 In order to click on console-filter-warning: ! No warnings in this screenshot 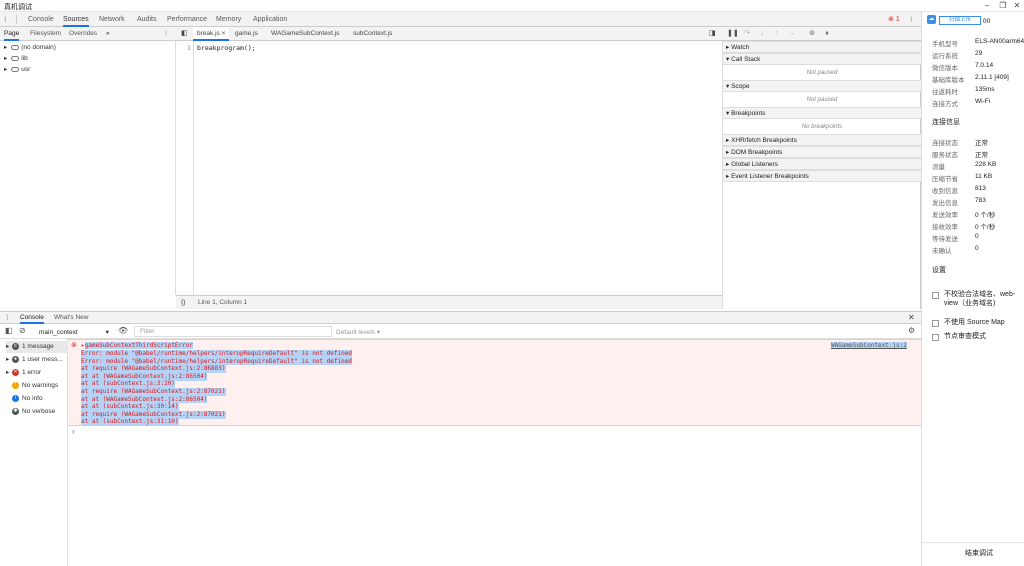, I will do `click(37, 386)`.